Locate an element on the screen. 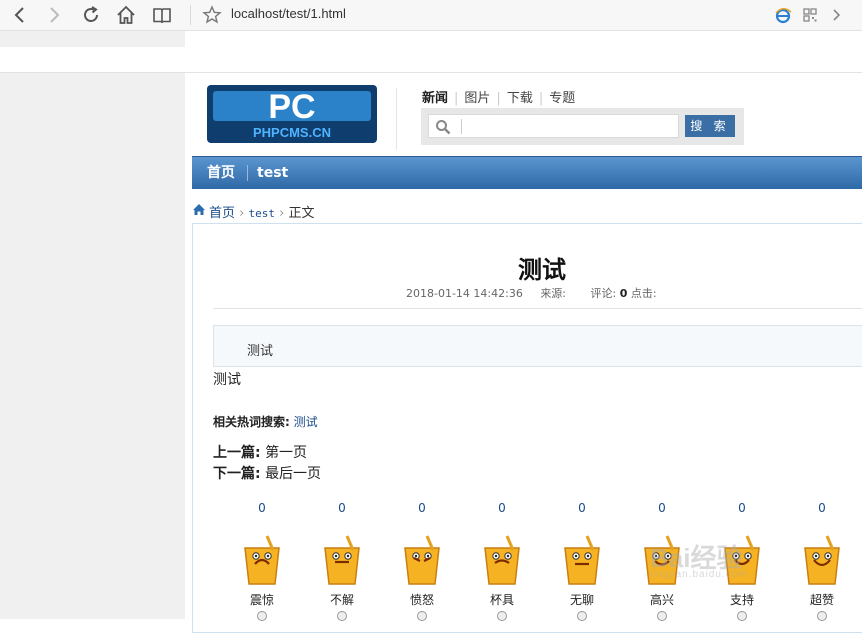 The height and width of the screenshot is (633, 862). next-title: 最后一页 is located at coordinates (293, 474).